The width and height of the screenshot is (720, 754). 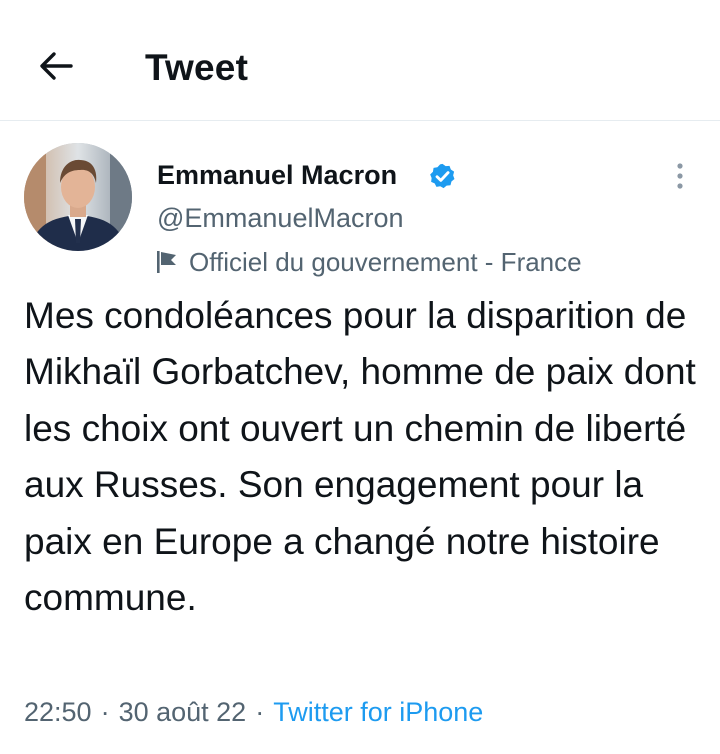 I want to click on author-display-name: Emmanuel Macron, so click(x=277, y=175).